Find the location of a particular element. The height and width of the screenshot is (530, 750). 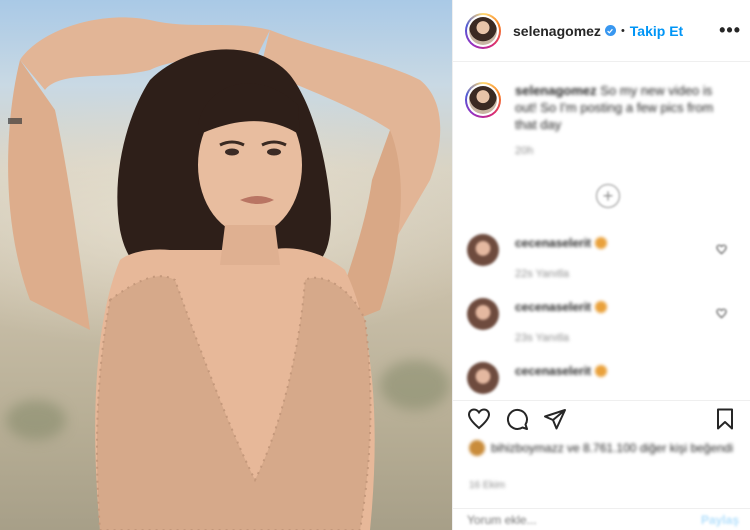

comment-item: cecenaselerit 23s Yanıtla is located at coordinates (606, 321).